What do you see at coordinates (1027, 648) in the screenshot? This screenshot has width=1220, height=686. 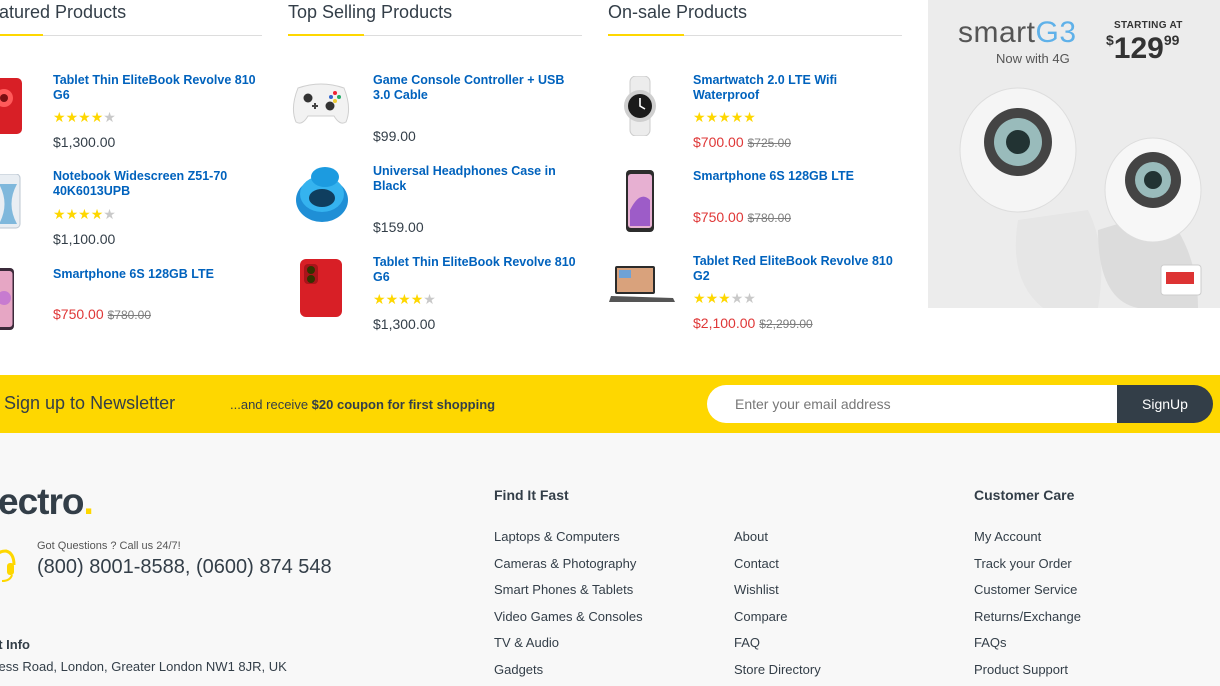 I see `footer-link: FAQs` at bounding box center [1027, 648].